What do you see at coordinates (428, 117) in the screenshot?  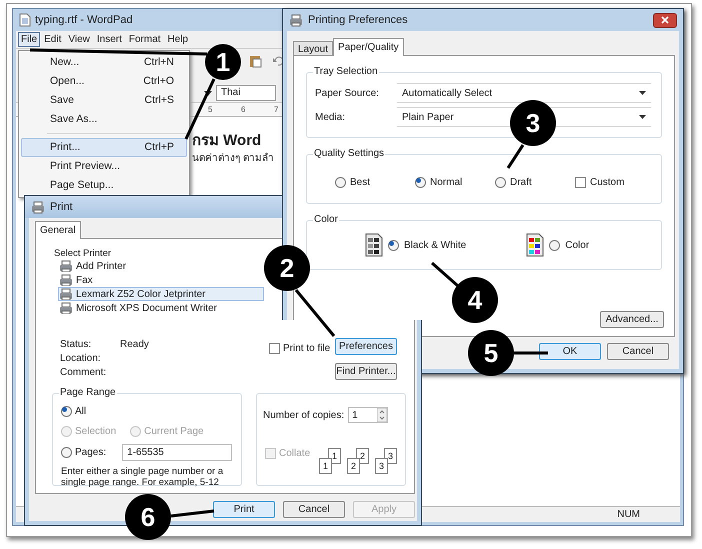 I see `dropdown-value: Plain Paper` at bounding box center [428, 117].